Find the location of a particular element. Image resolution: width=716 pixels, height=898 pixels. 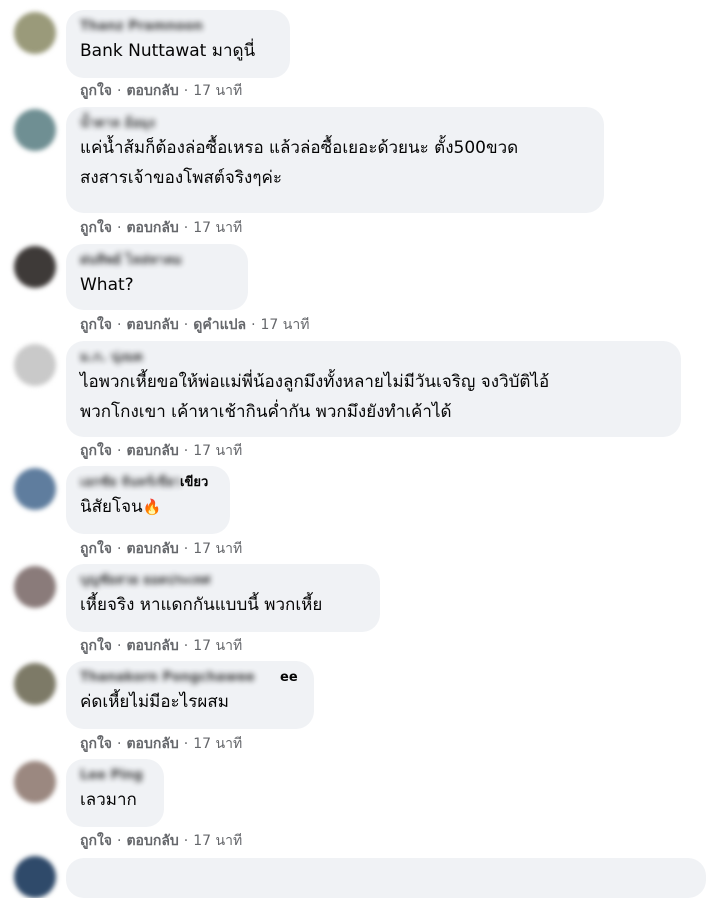

comment-bubble: Lee Ping เลวมาก is located at coordinates (115, 793).